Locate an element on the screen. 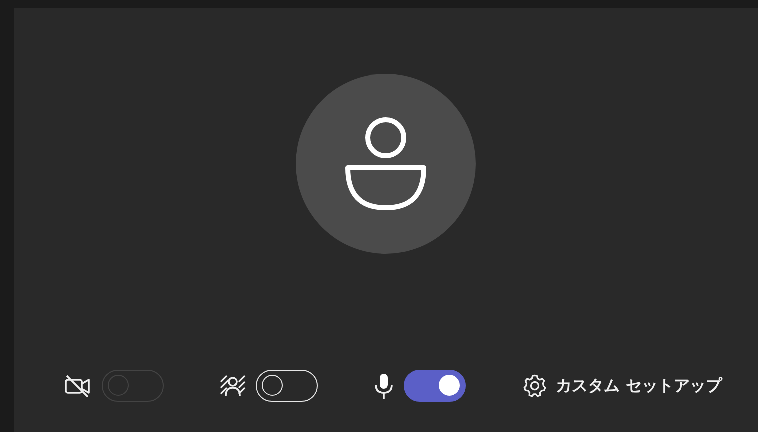  camera-off-icon is located at coordinates (78, 386).